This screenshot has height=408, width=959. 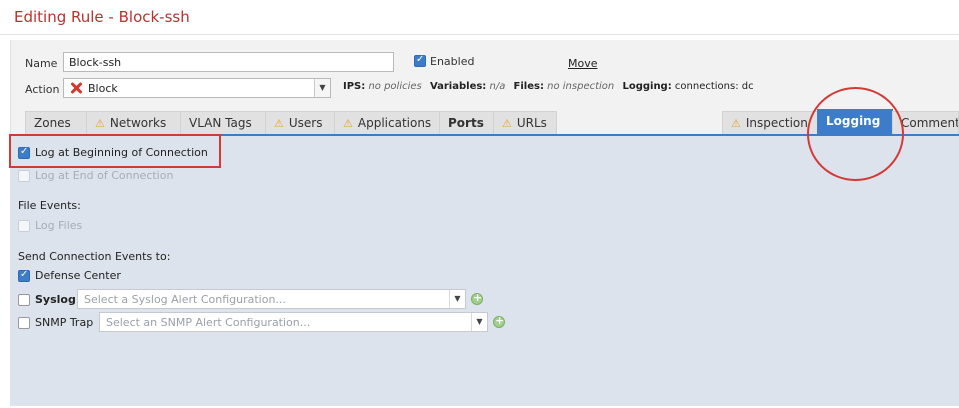 I want to click on defense-center-checkbox, so click(x=24, y=275).